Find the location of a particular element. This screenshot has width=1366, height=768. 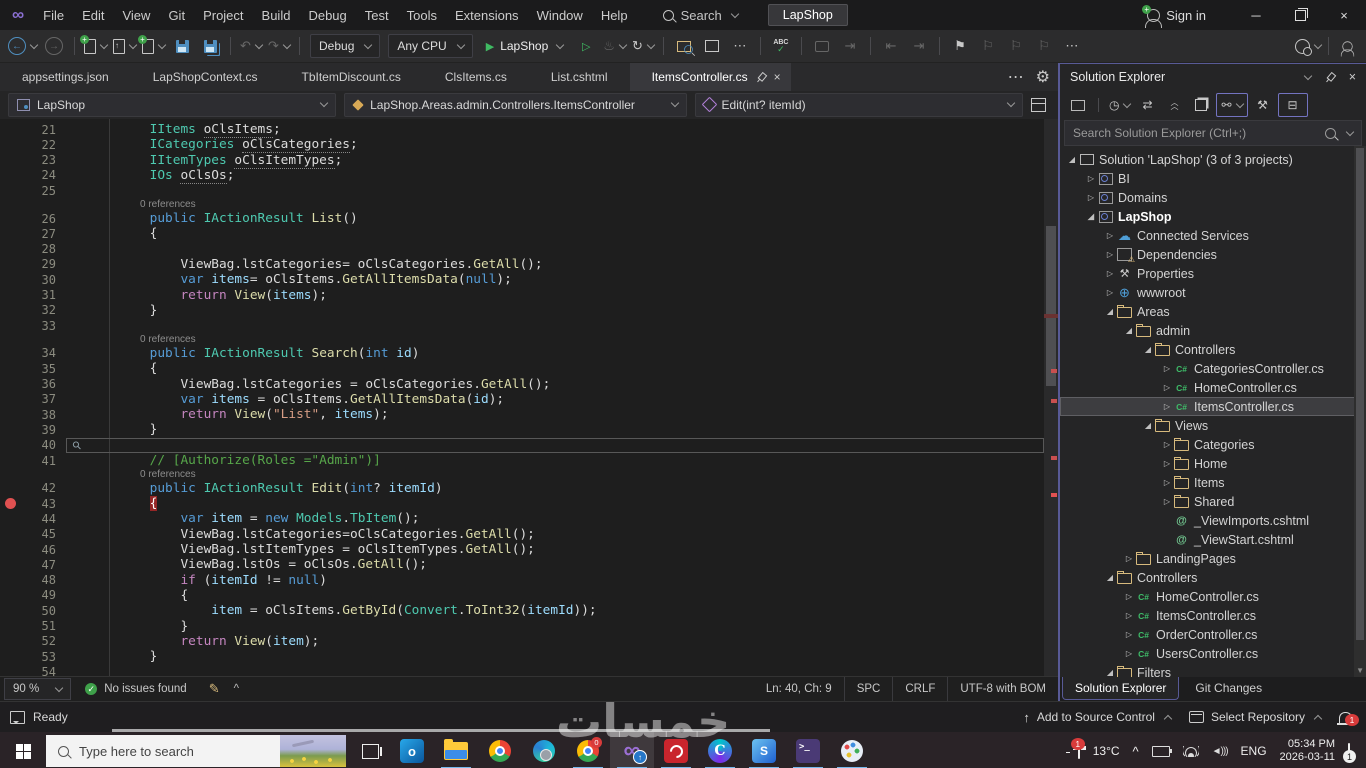

tree-item-homecontroller-cs: ▷ C# HomeController.cs is located at coordinates (1213, 387).